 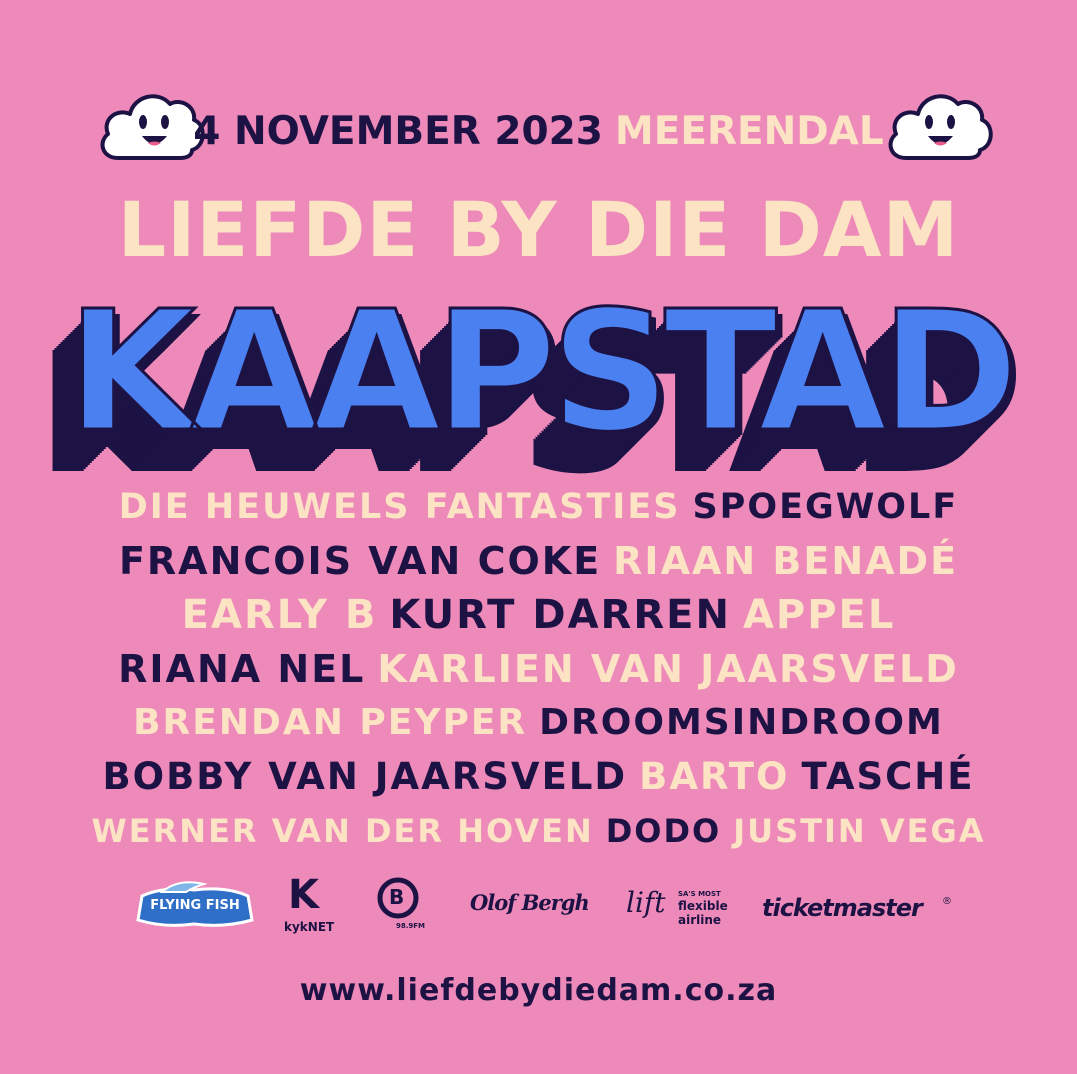 I want to click on artist-name: SPOEGWOLF, so click(x=825, y=507).